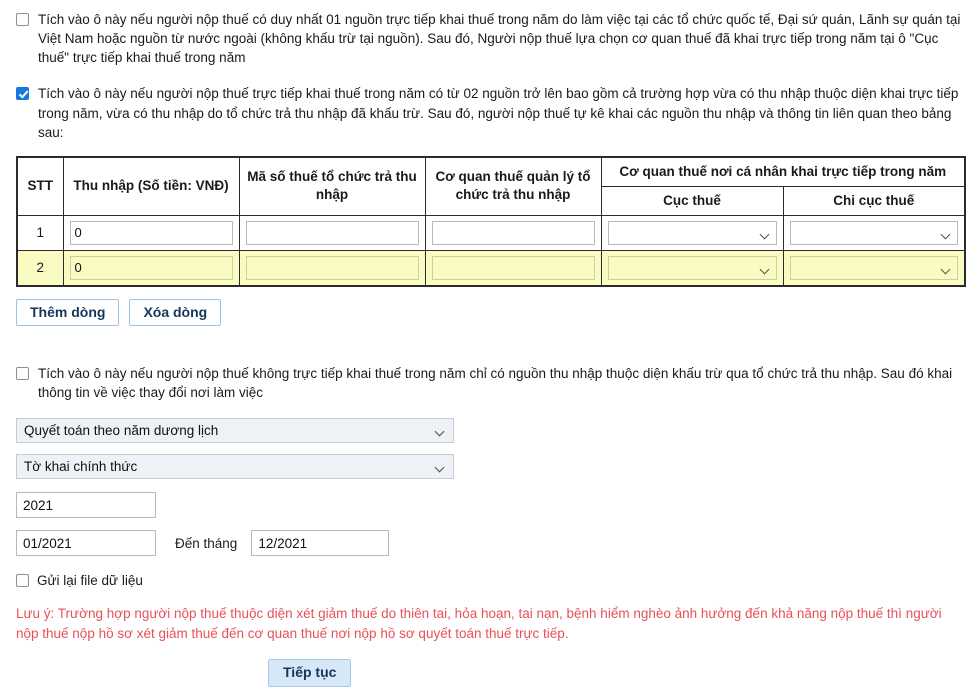  What do you see at coordinates (310, 673) in the screenshot?
I see `continue-button: Tiếp tục` at bounding box center [310, 673].